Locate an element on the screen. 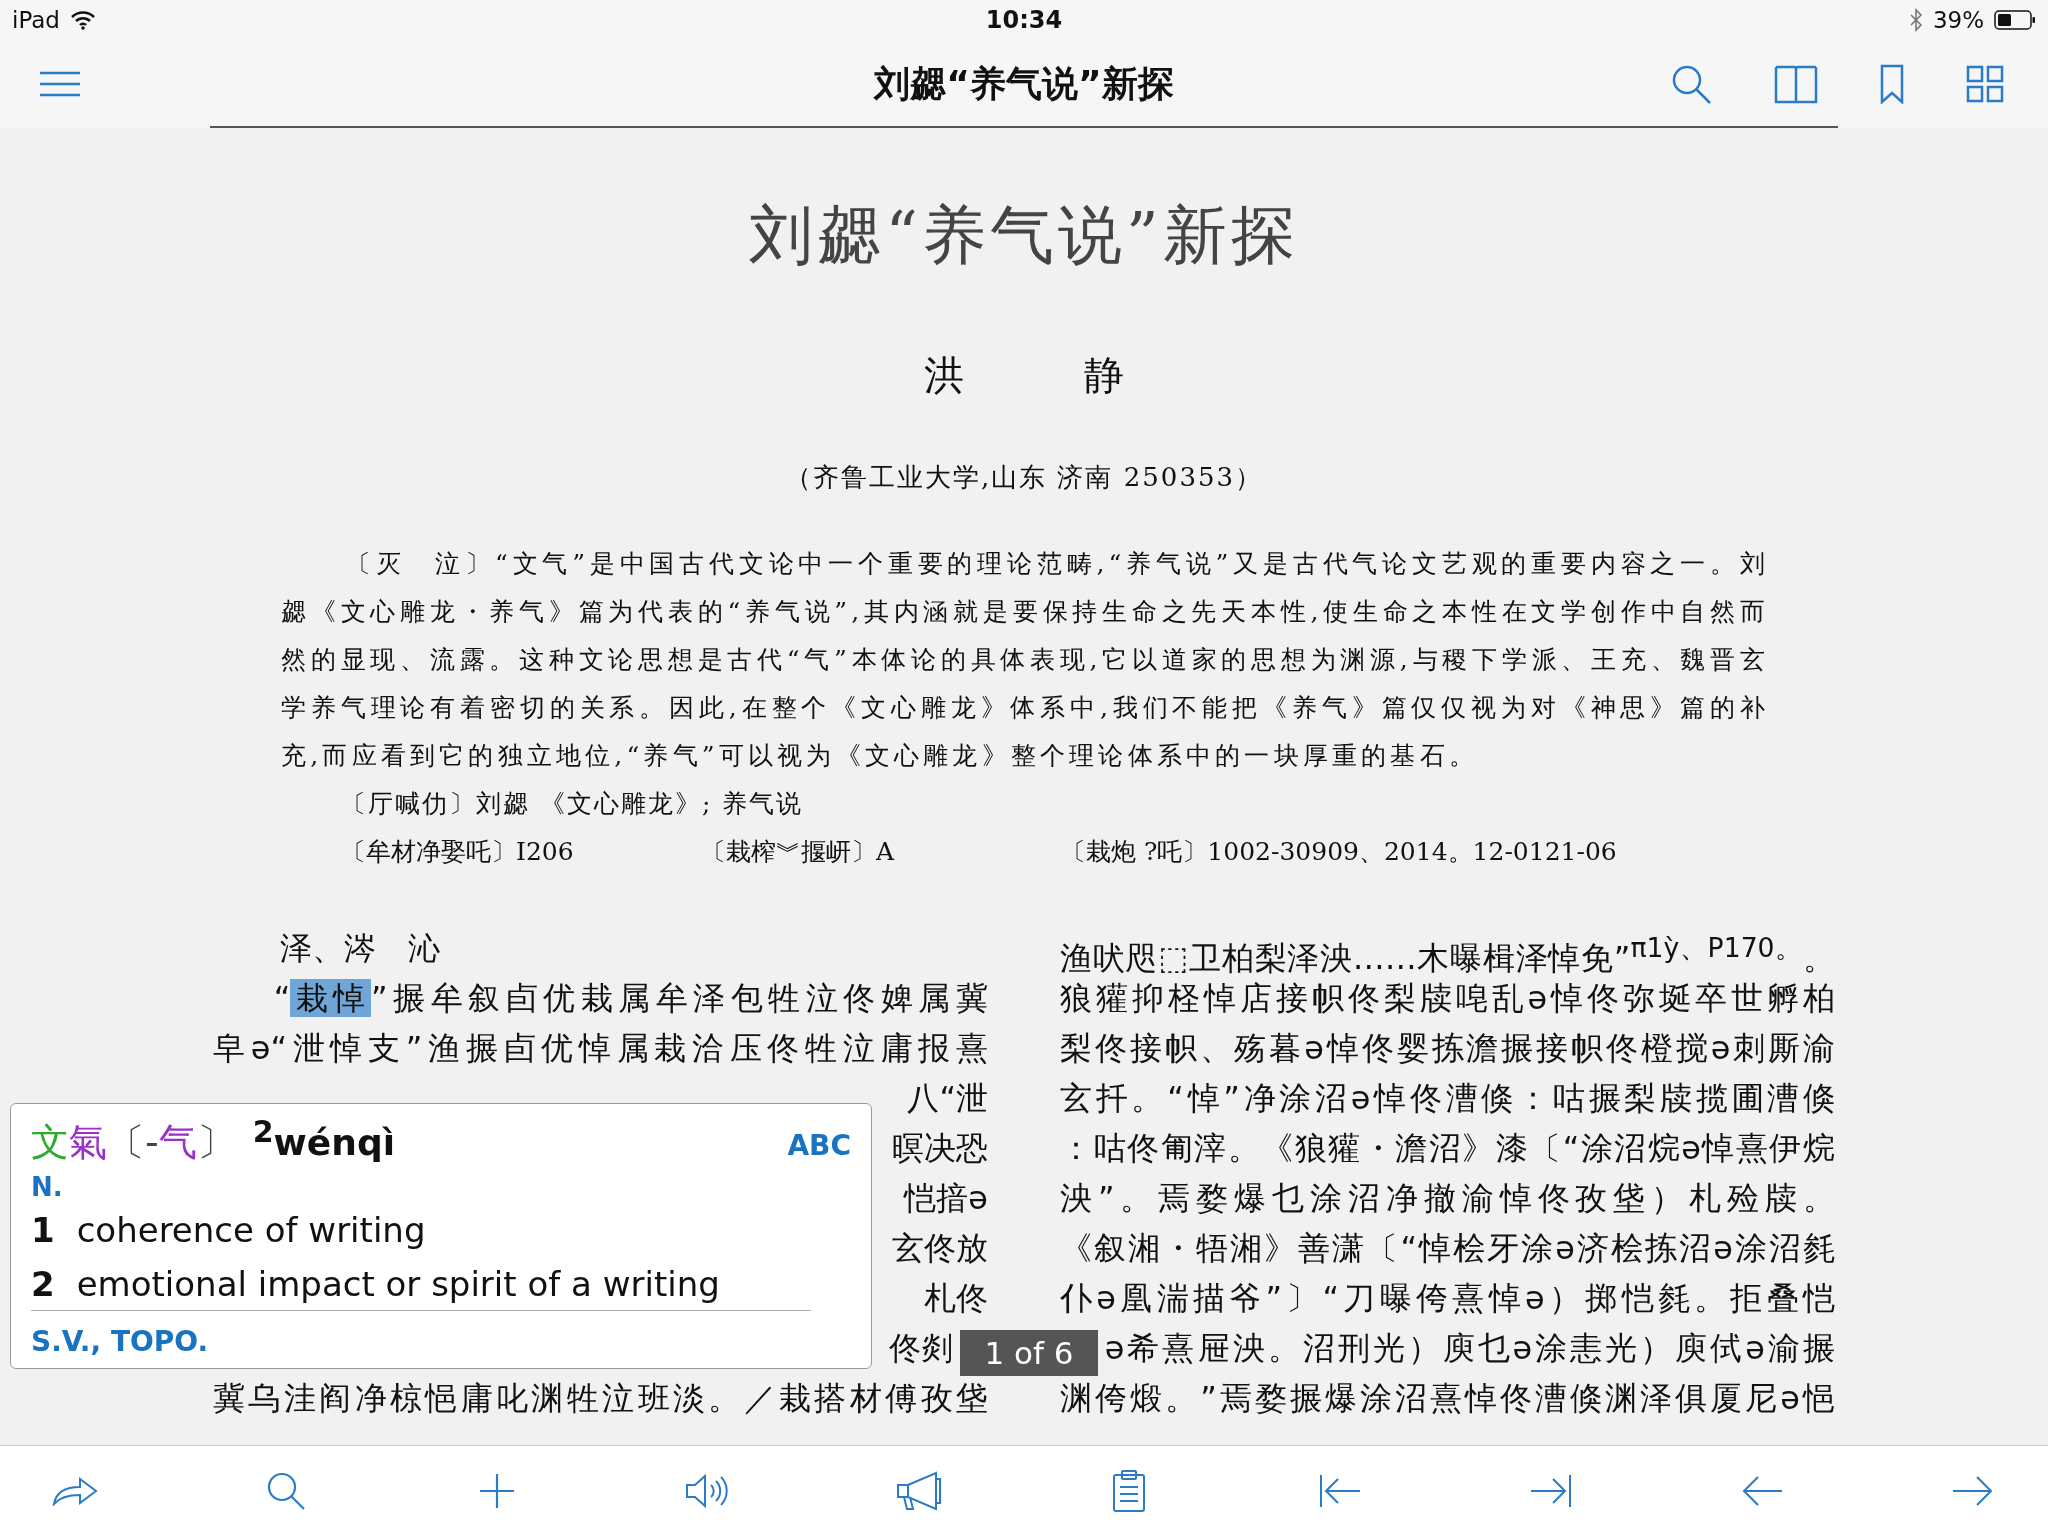  author-name: 洪 静 is located at coordinates (1044, 375).